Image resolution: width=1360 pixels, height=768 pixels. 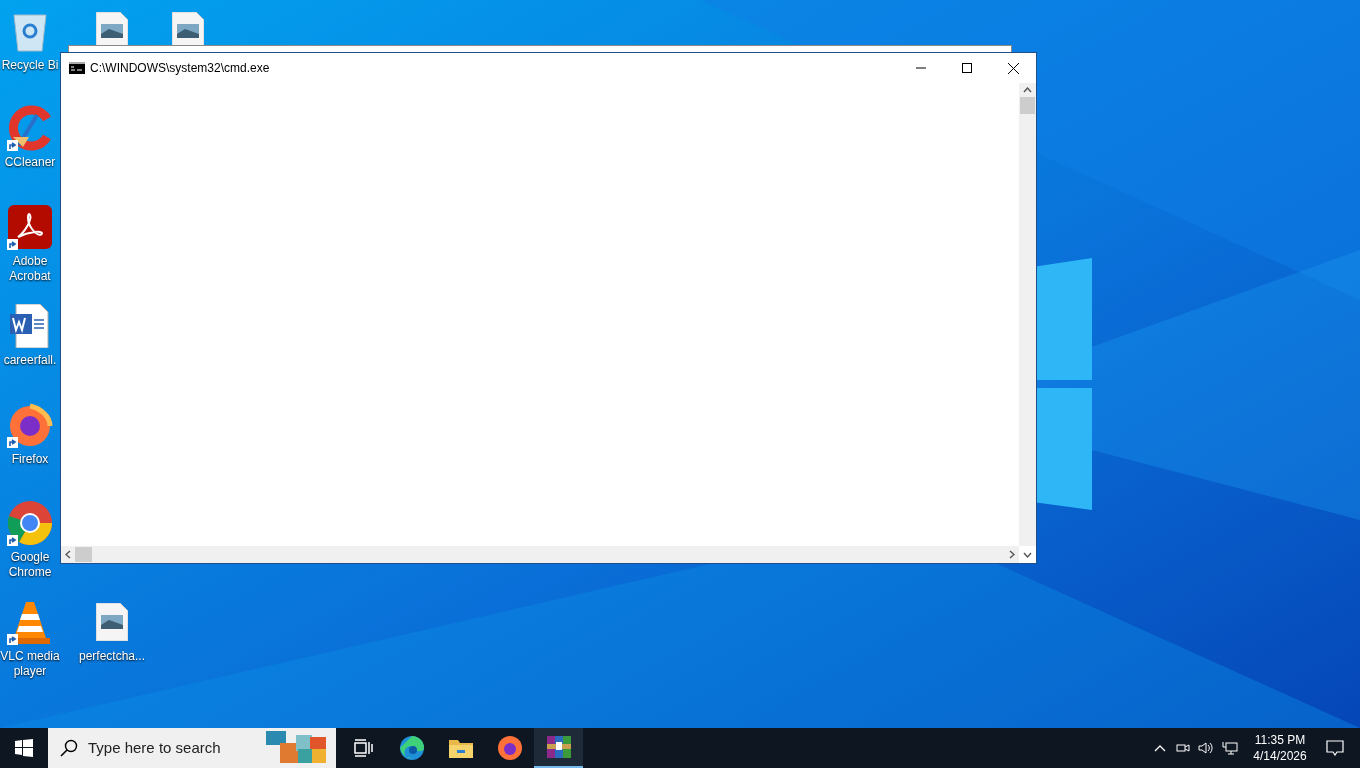 What do you see at coordinates (30, 565) in the screenshot?
I see `desktop-icon-label: Google Chrome` at bounding box center [30, 565].